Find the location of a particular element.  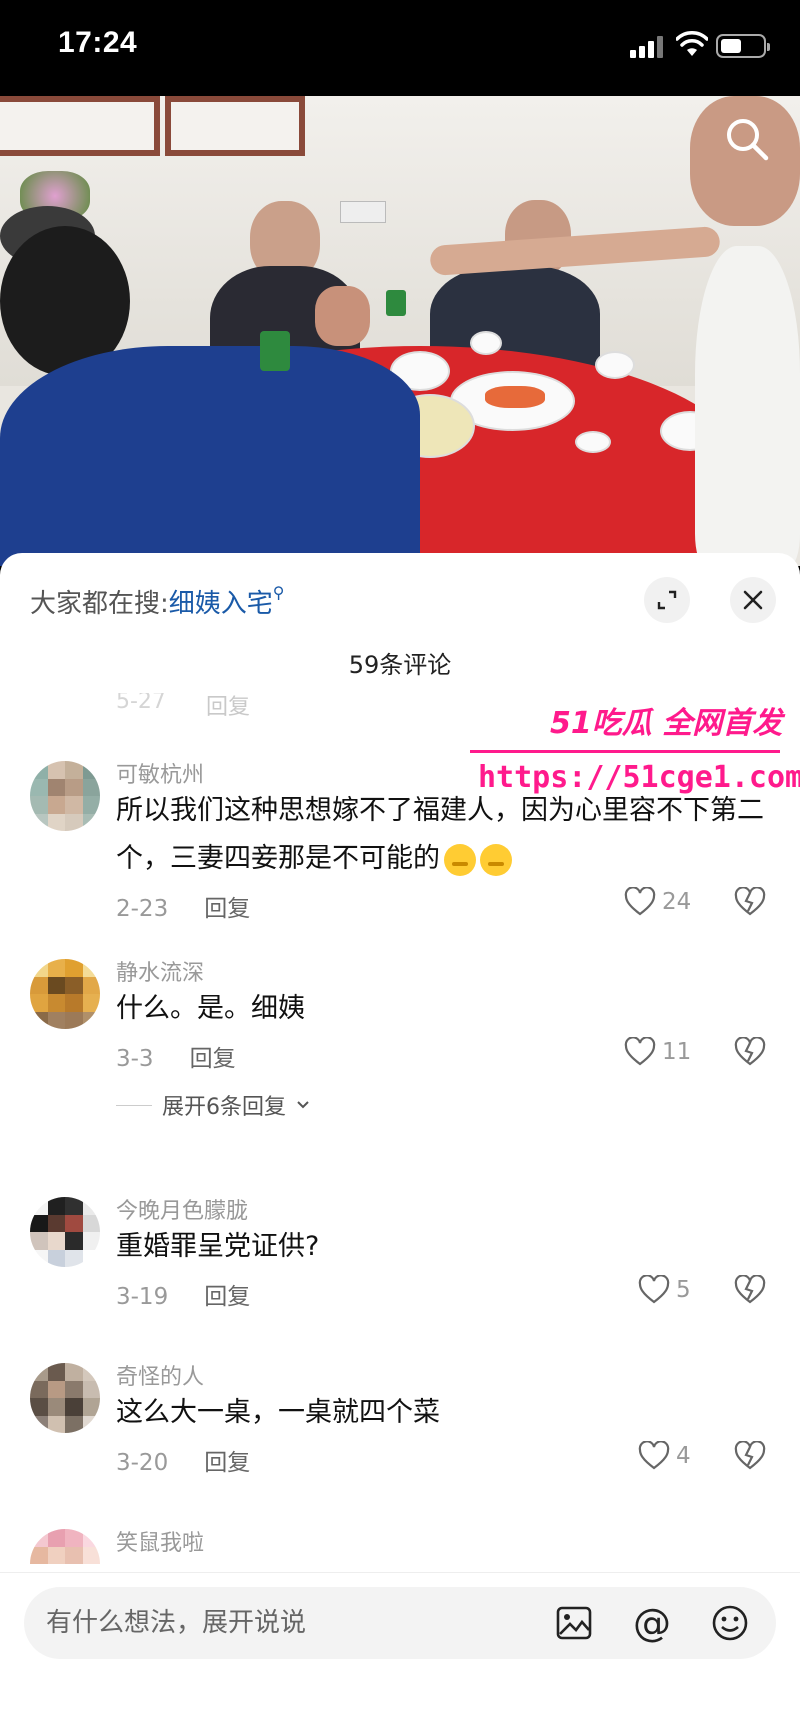

comment-text: 这么大一桌，一桌就四个菜 is located at coordinates (278, 1412).